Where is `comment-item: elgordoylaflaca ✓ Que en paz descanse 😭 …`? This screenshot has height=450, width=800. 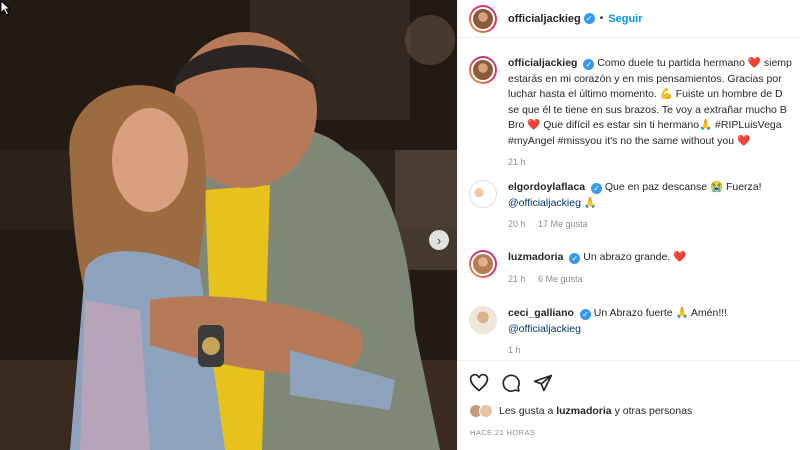
comment-item: elgordoylaflaca ✓ Que en paz descanse 😭 … is located at coordinates (634, 206).